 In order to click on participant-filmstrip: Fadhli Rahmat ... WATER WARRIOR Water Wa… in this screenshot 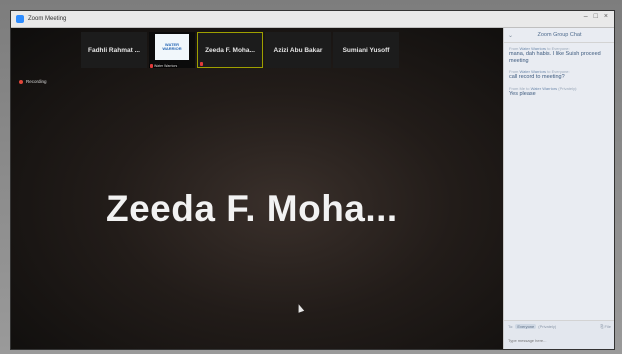, I will do `click(240, 50)`.